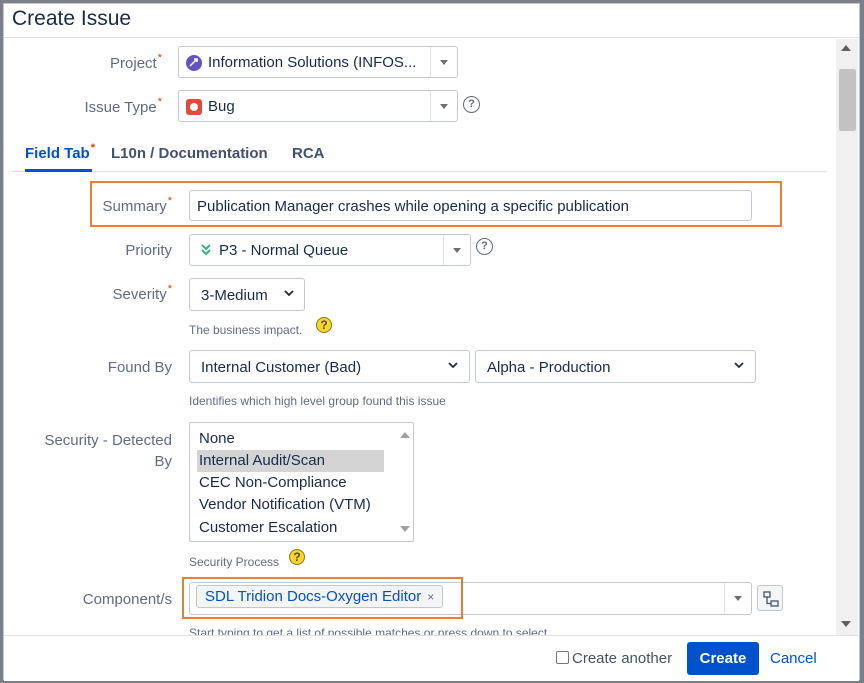 The image size is (864, 683). I want to click on priority-value: P3 - Normal Queue, so click(284, 250).